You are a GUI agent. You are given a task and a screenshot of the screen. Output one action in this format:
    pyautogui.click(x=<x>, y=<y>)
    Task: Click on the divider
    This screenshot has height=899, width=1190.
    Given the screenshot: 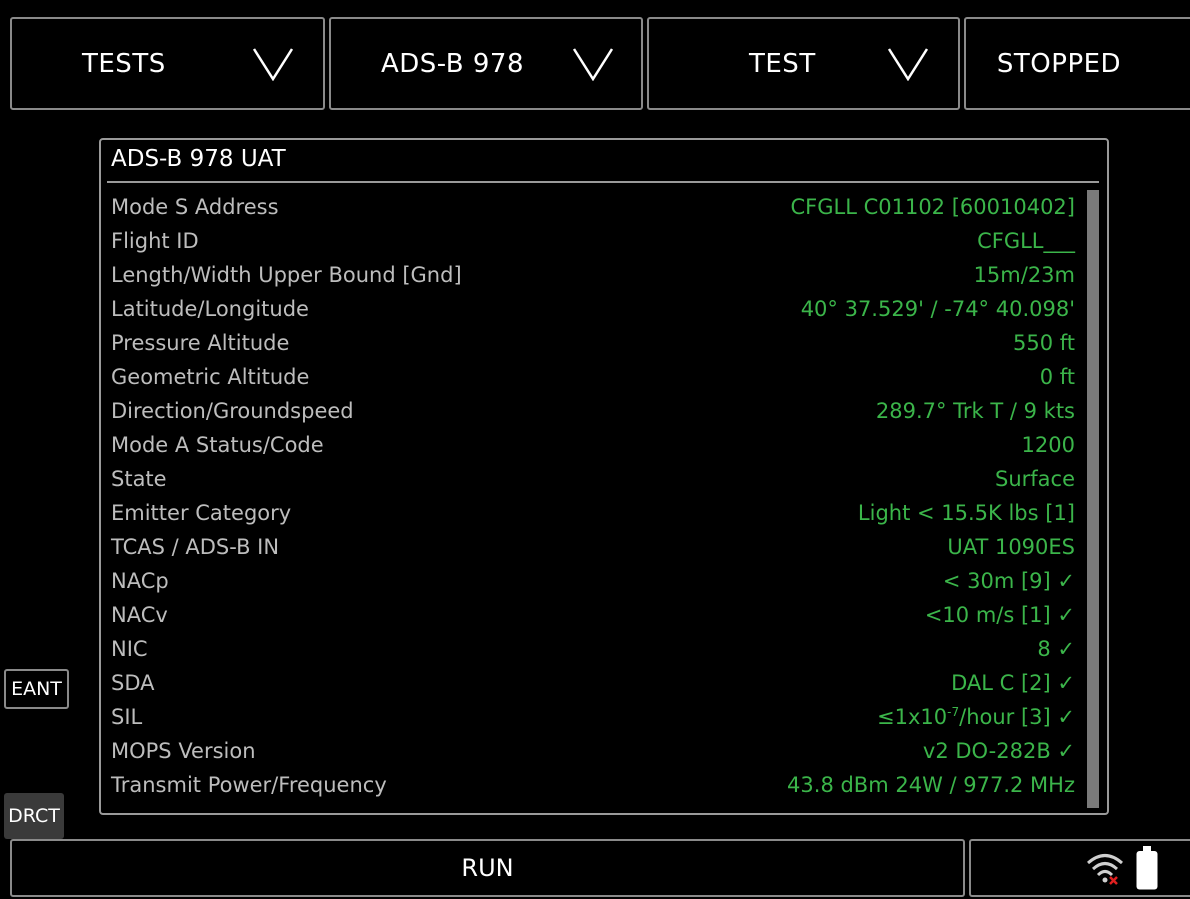 What is the action you would take?
    pyautogui.click(x=603, y=182)
    